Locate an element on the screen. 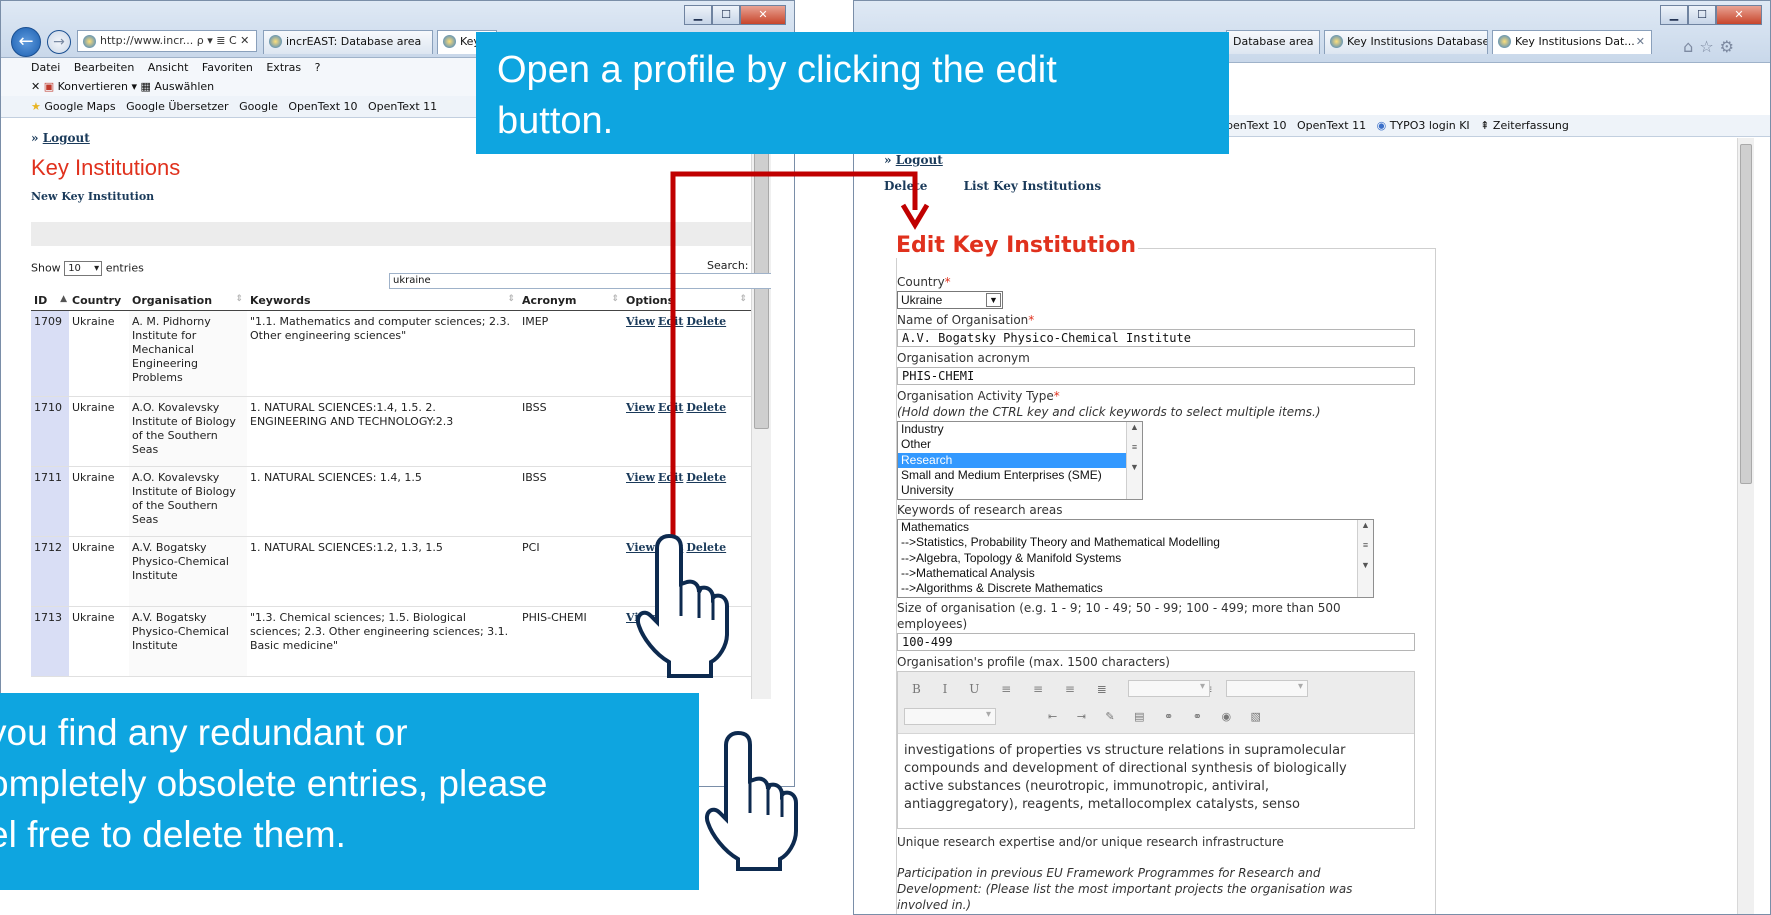 This screenshot has width=1771, height=915. menu-item-datei: Datei is located at coordinates (45, 67).